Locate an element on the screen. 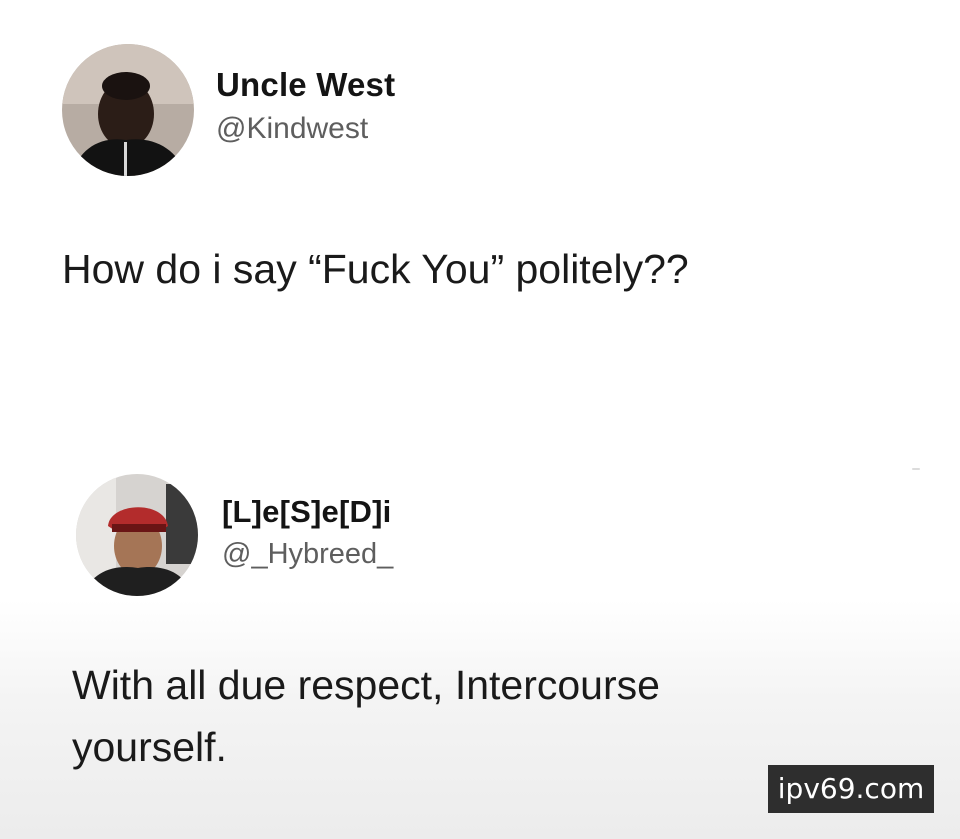 The height and width of the screenshot is (839, 960). handle: @_Hybreed_ is located at coordinates (307, 554).